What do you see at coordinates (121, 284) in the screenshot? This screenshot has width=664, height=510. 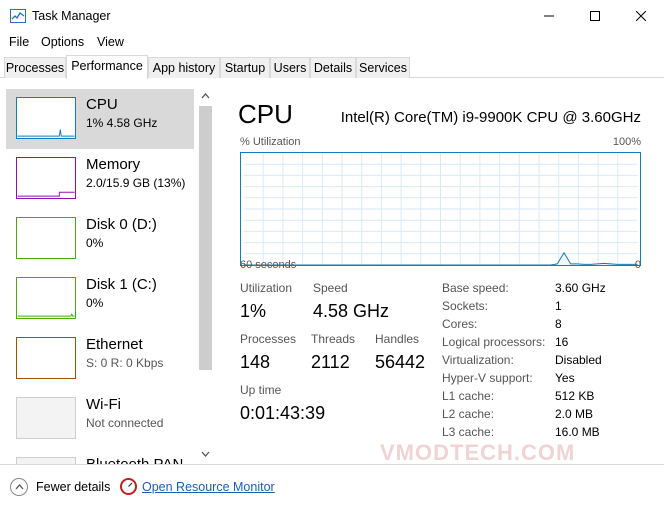 I see `resource-name: Disk 1 (C:)` at bounding box center [121, 284].